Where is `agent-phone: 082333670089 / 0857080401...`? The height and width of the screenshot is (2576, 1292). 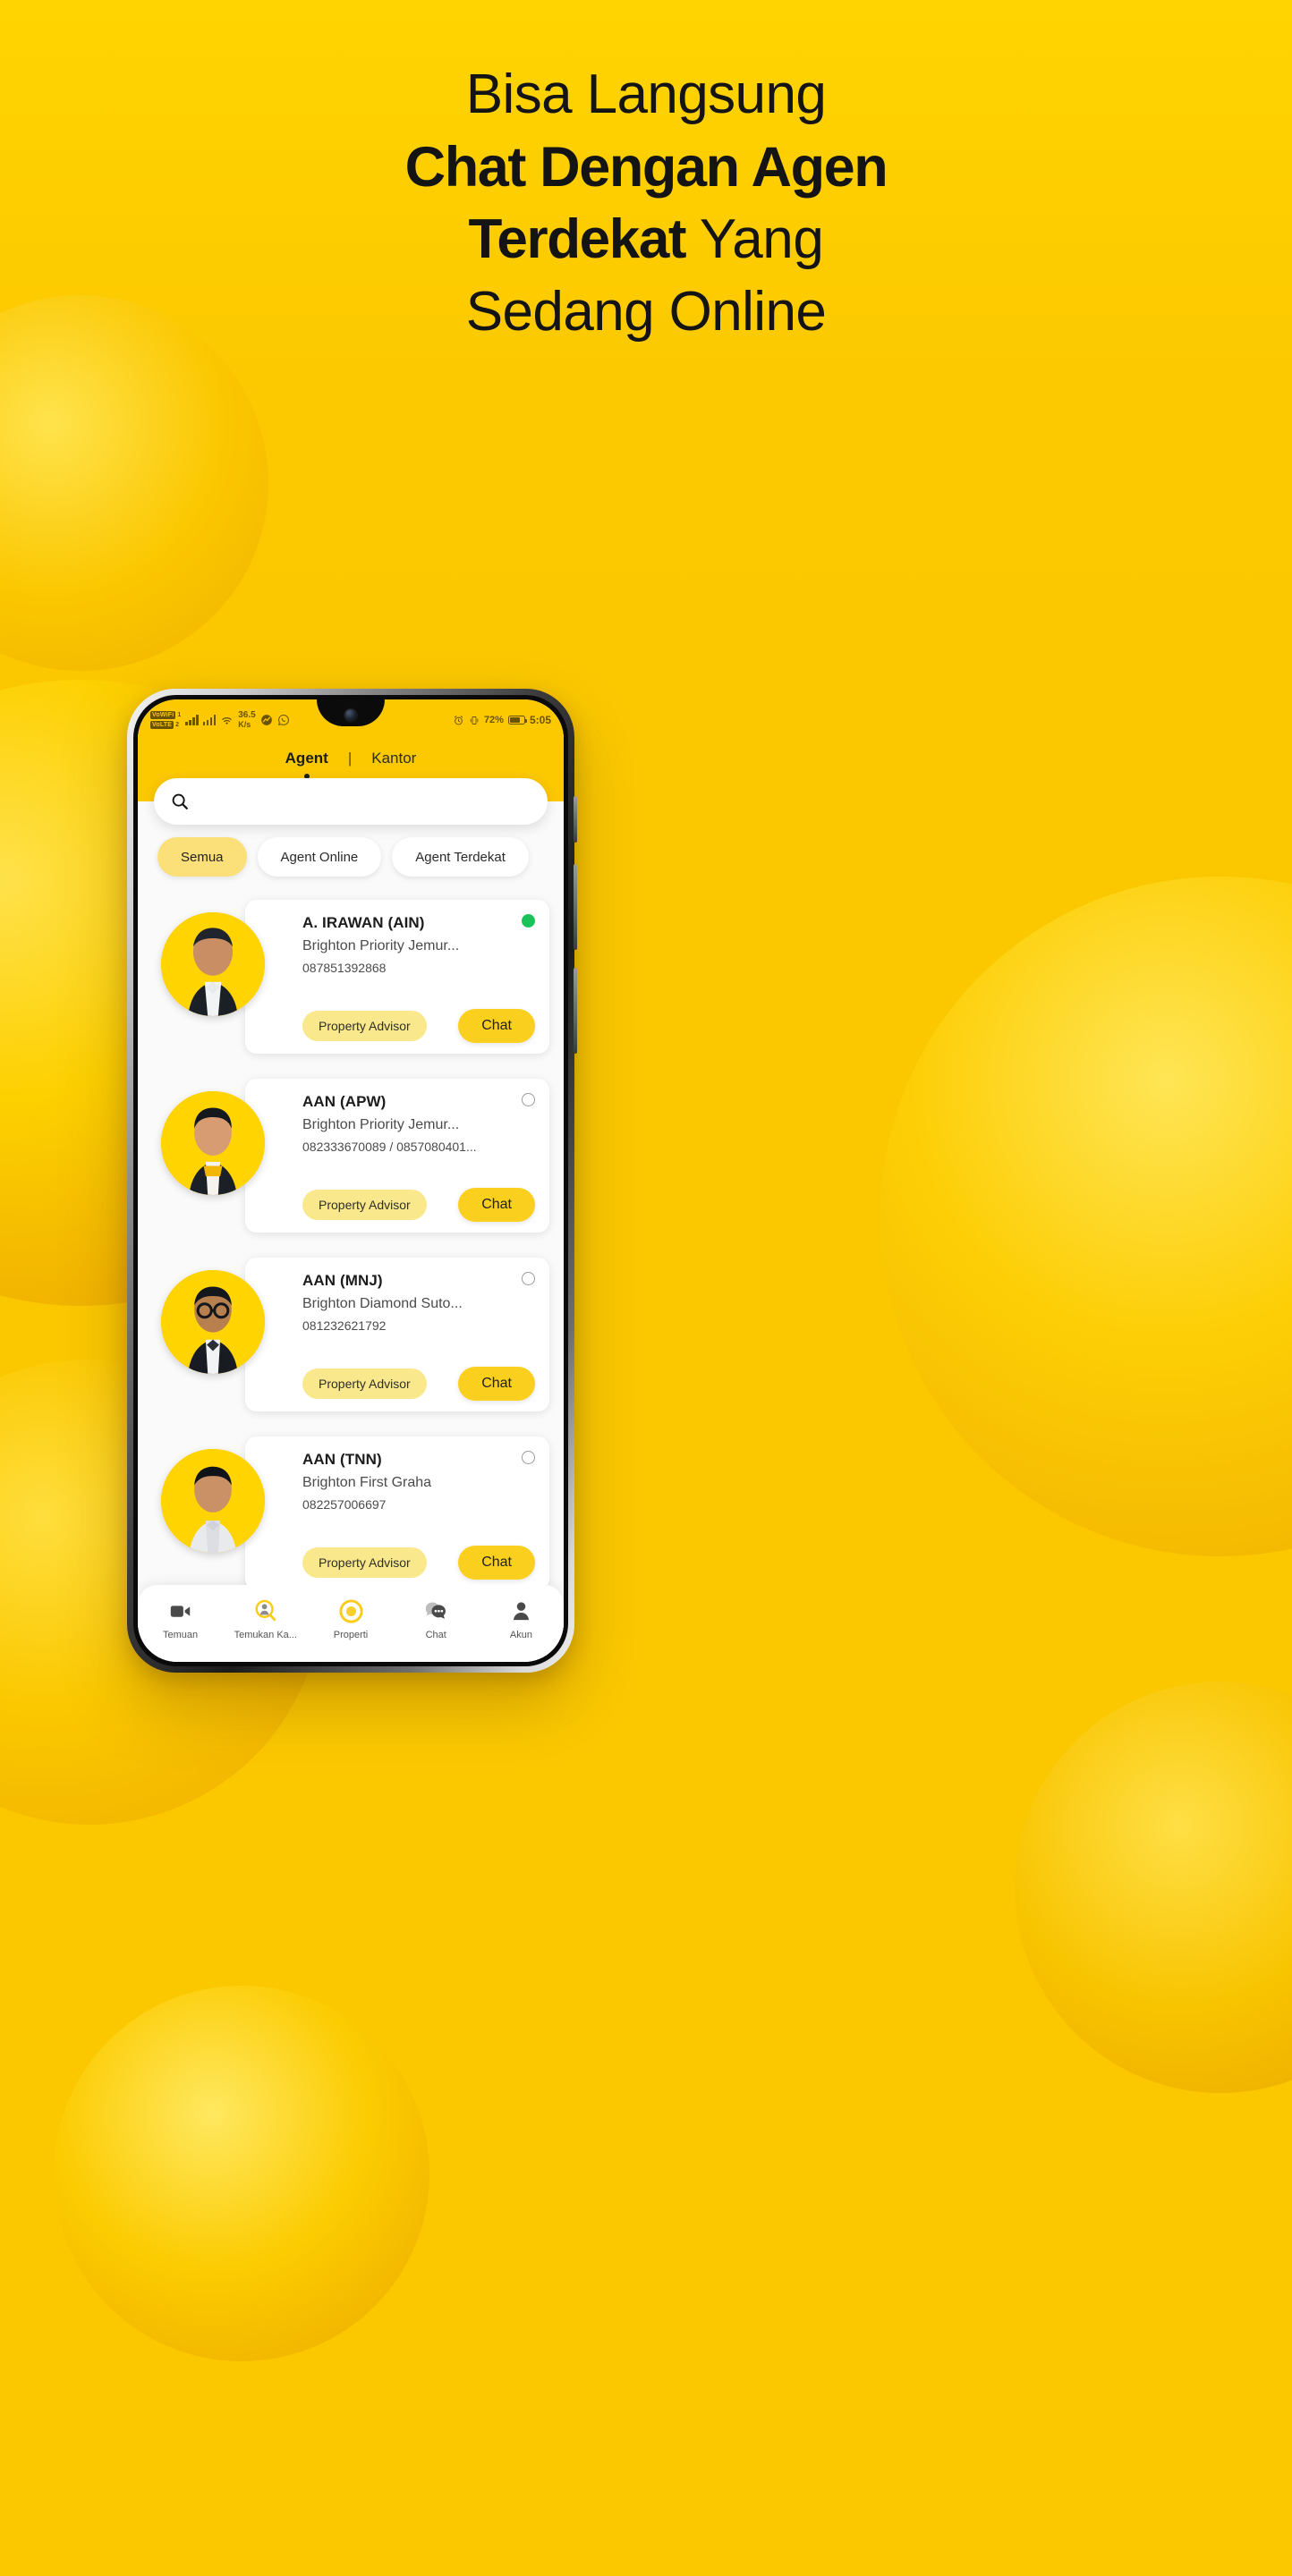 agent-phone: 082333670089 / 0857080401... is located at coordinates (389, 1147).